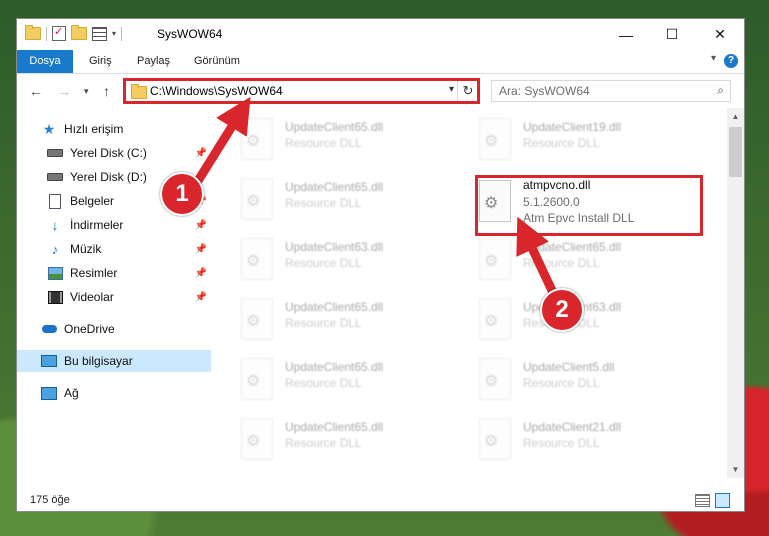 The image size is (769, 536). What do you see at coordinates (100, 61) in the screenshot?
I see `tab-home: Giriş` at bounding box center [100, 61].